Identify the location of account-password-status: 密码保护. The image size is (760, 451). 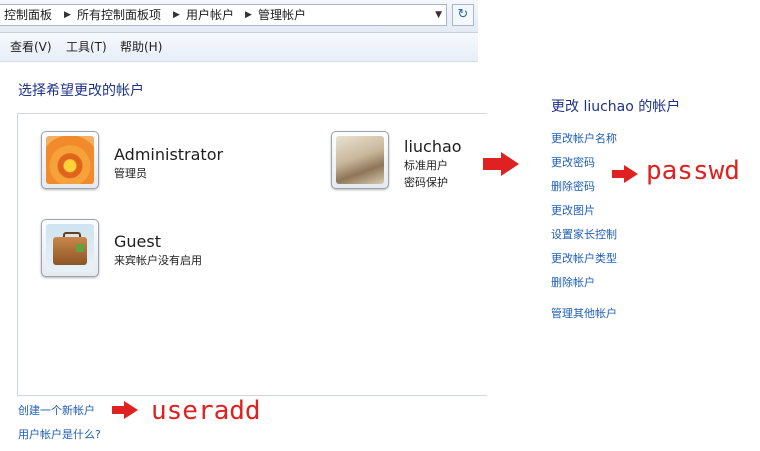
(426, 182).